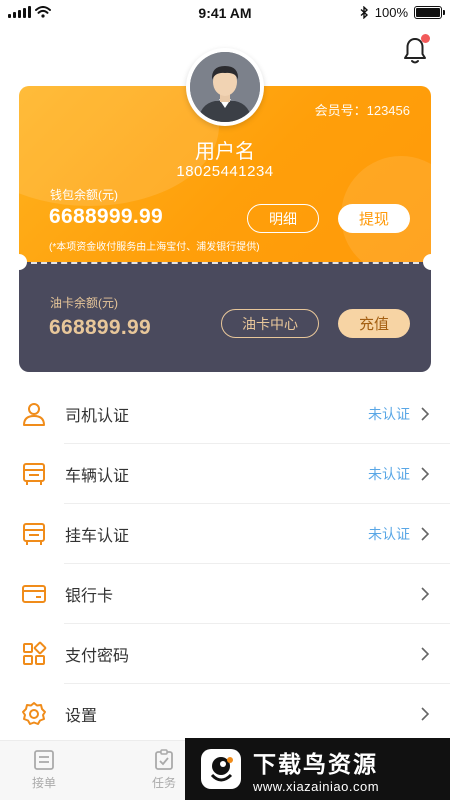  I want to click on tab-label: 任务, so click(163, 783).